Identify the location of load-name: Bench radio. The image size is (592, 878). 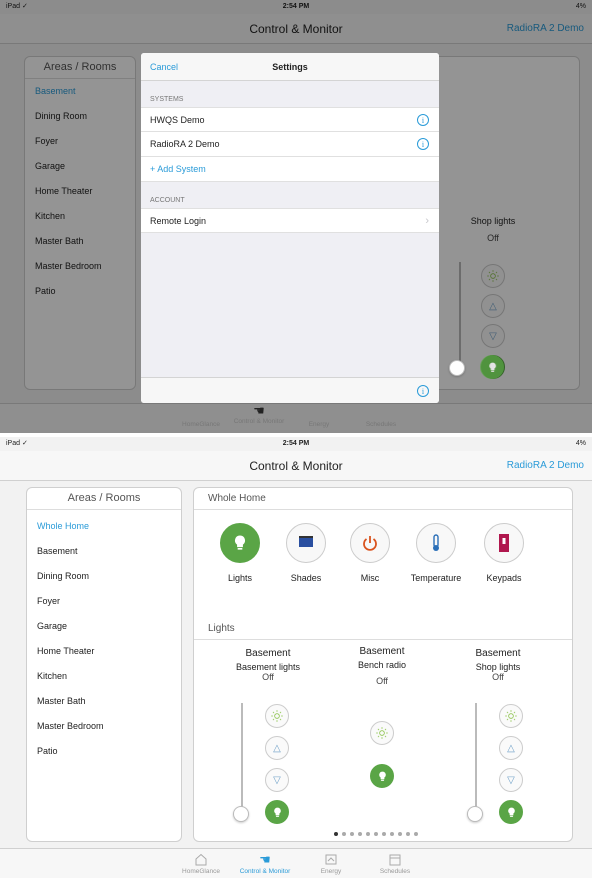
(382, 665).